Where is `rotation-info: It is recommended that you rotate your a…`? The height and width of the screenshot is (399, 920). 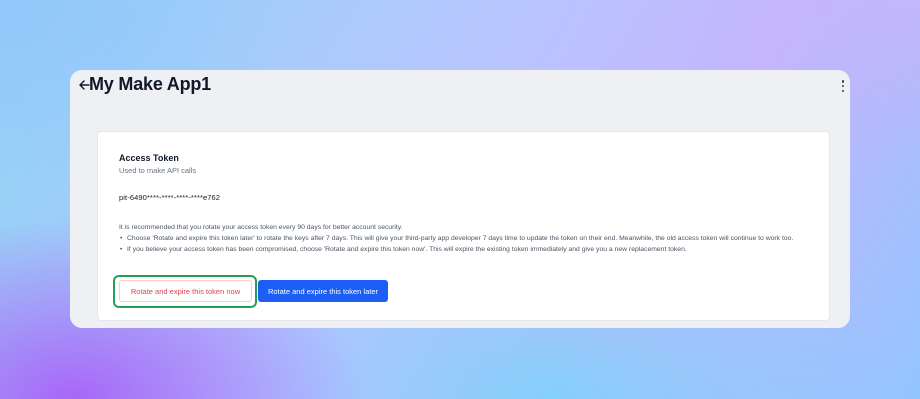 rotation-info: It is recommended that you rotate your a… is located at coordinates (469, 238).